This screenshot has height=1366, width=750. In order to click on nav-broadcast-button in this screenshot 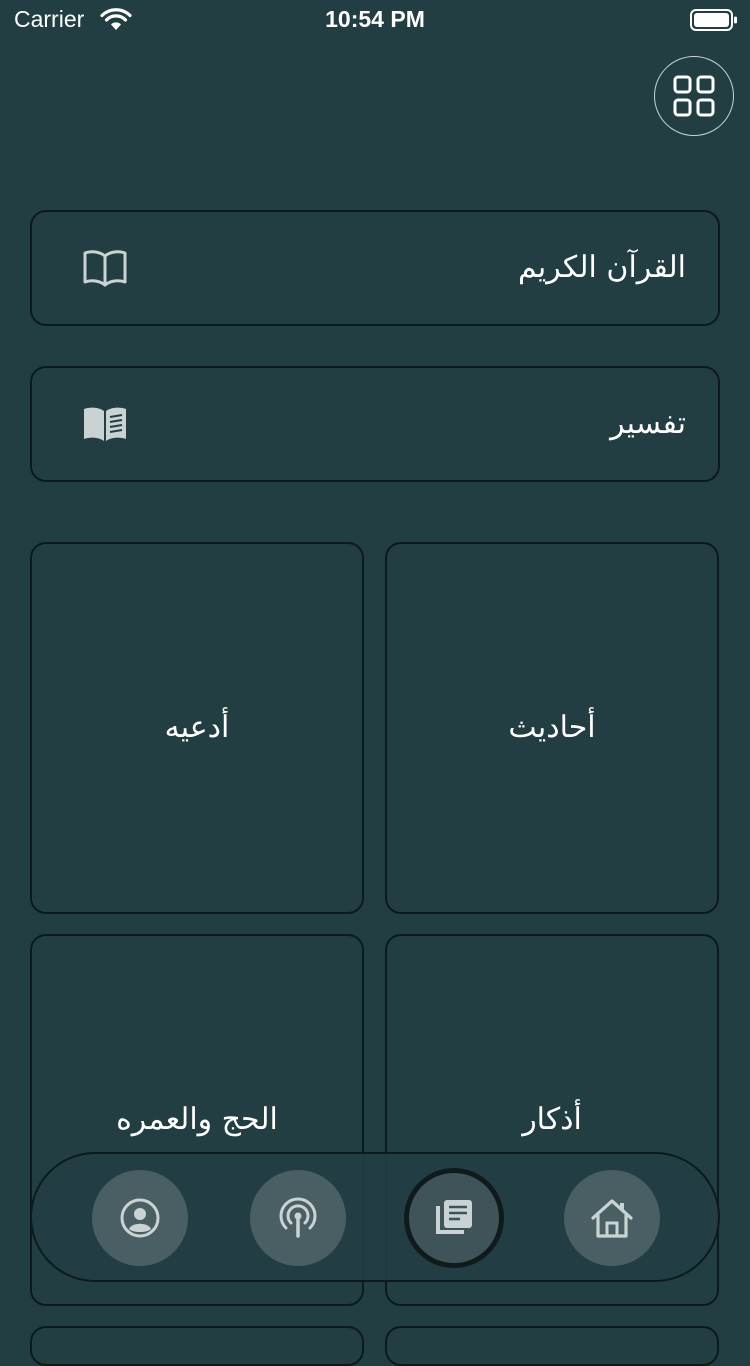, I will do `click(298, 1218)`.